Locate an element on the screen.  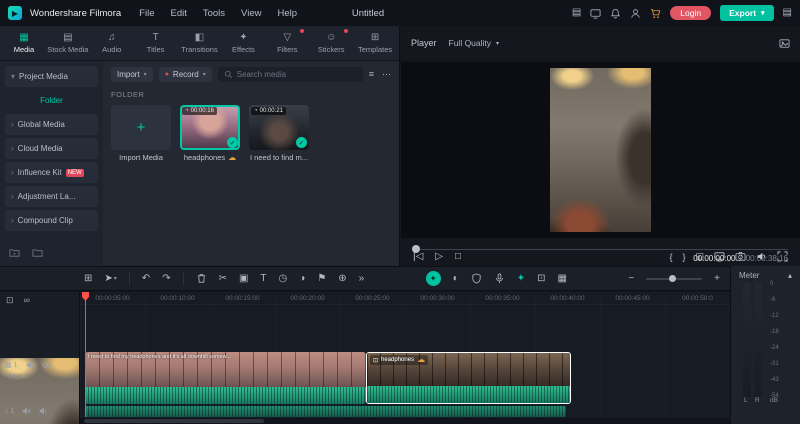
zoom-slider is located at coordinates (674, 278).